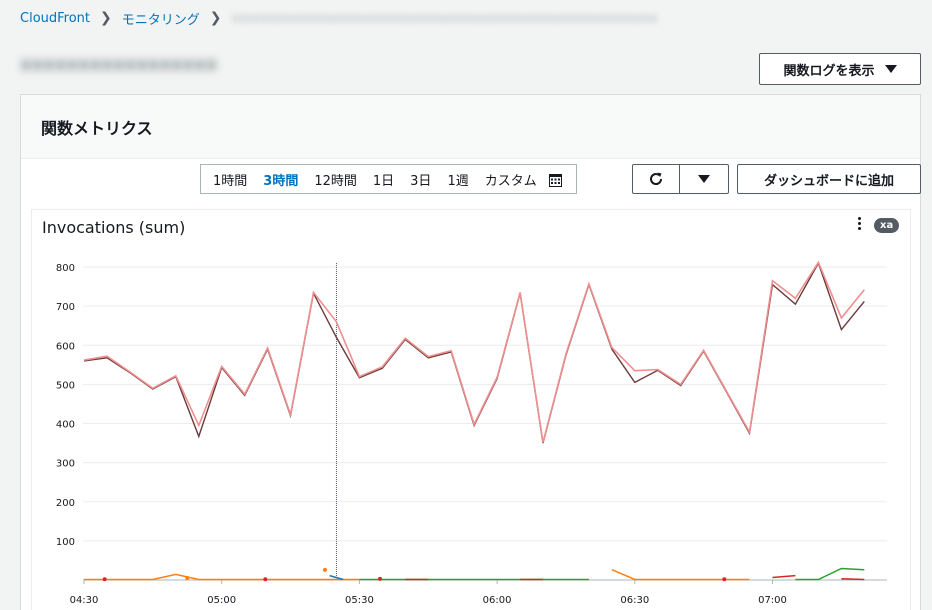 The image size is (932, 610). Describe the element at coordinates (420, 179) in the screenshot. I see `range-option-3d: 3日` at that location.